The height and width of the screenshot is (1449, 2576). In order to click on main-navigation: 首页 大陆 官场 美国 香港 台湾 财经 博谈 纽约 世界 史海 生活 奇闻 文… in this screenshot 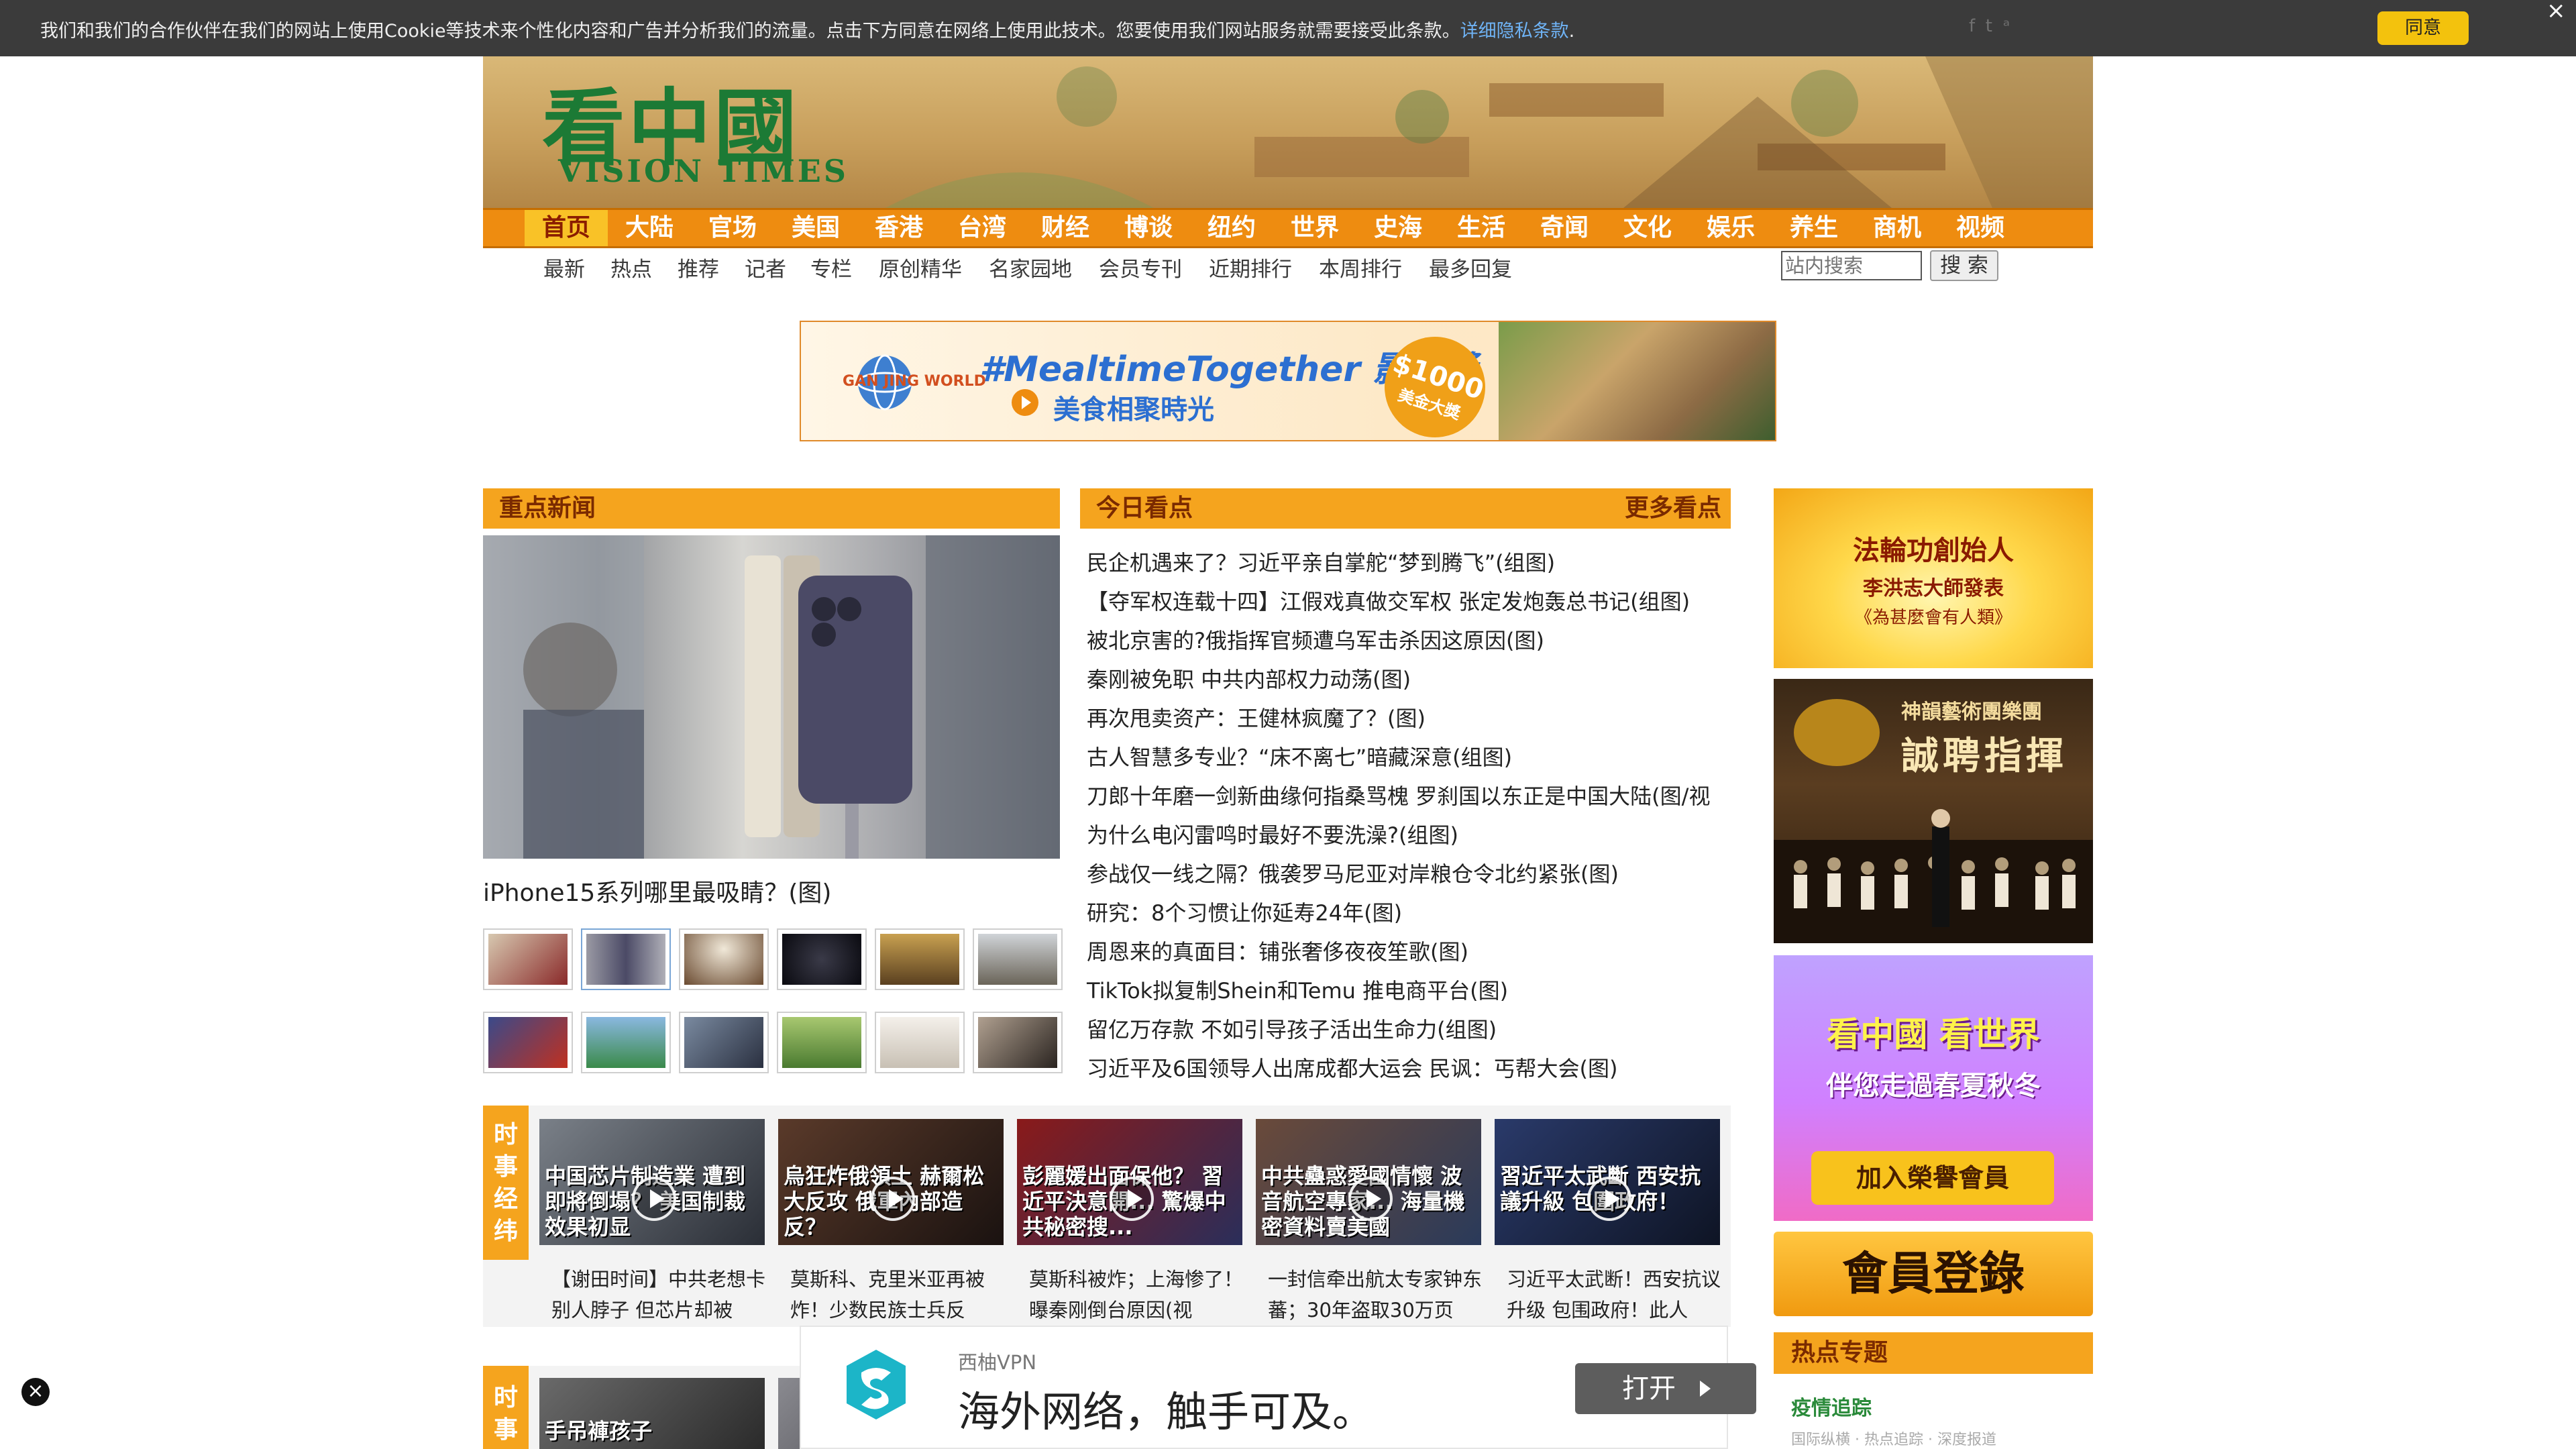, I will do `click(1288, 228)`.